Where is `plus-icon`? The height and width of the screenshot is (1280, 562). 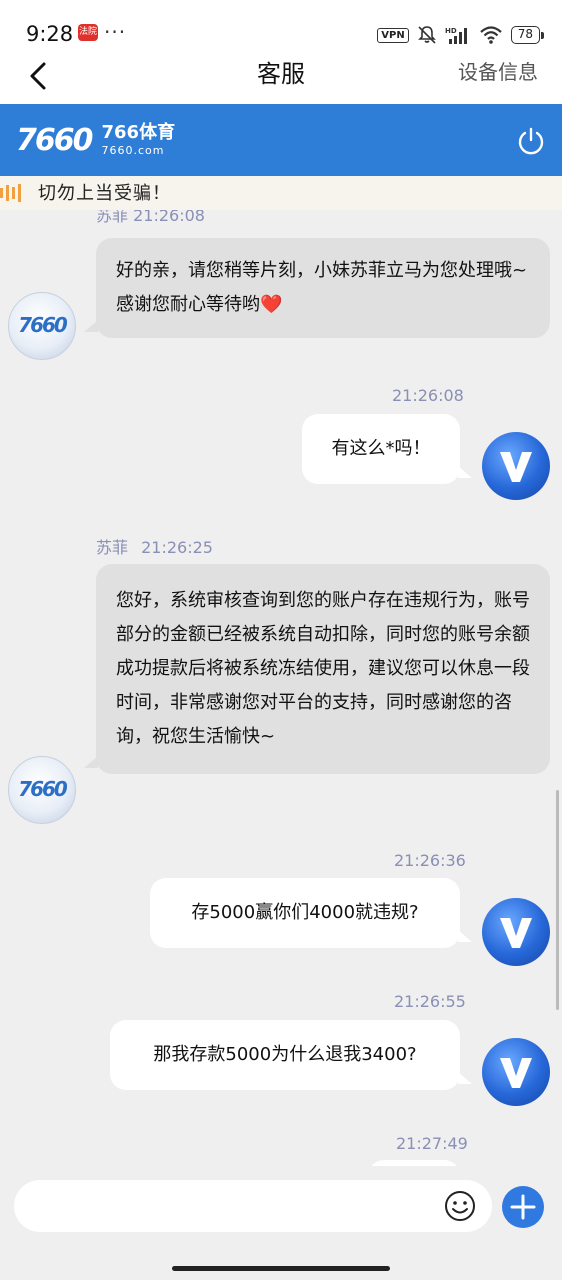
plus-icon is located at coordinates (523, 1207).